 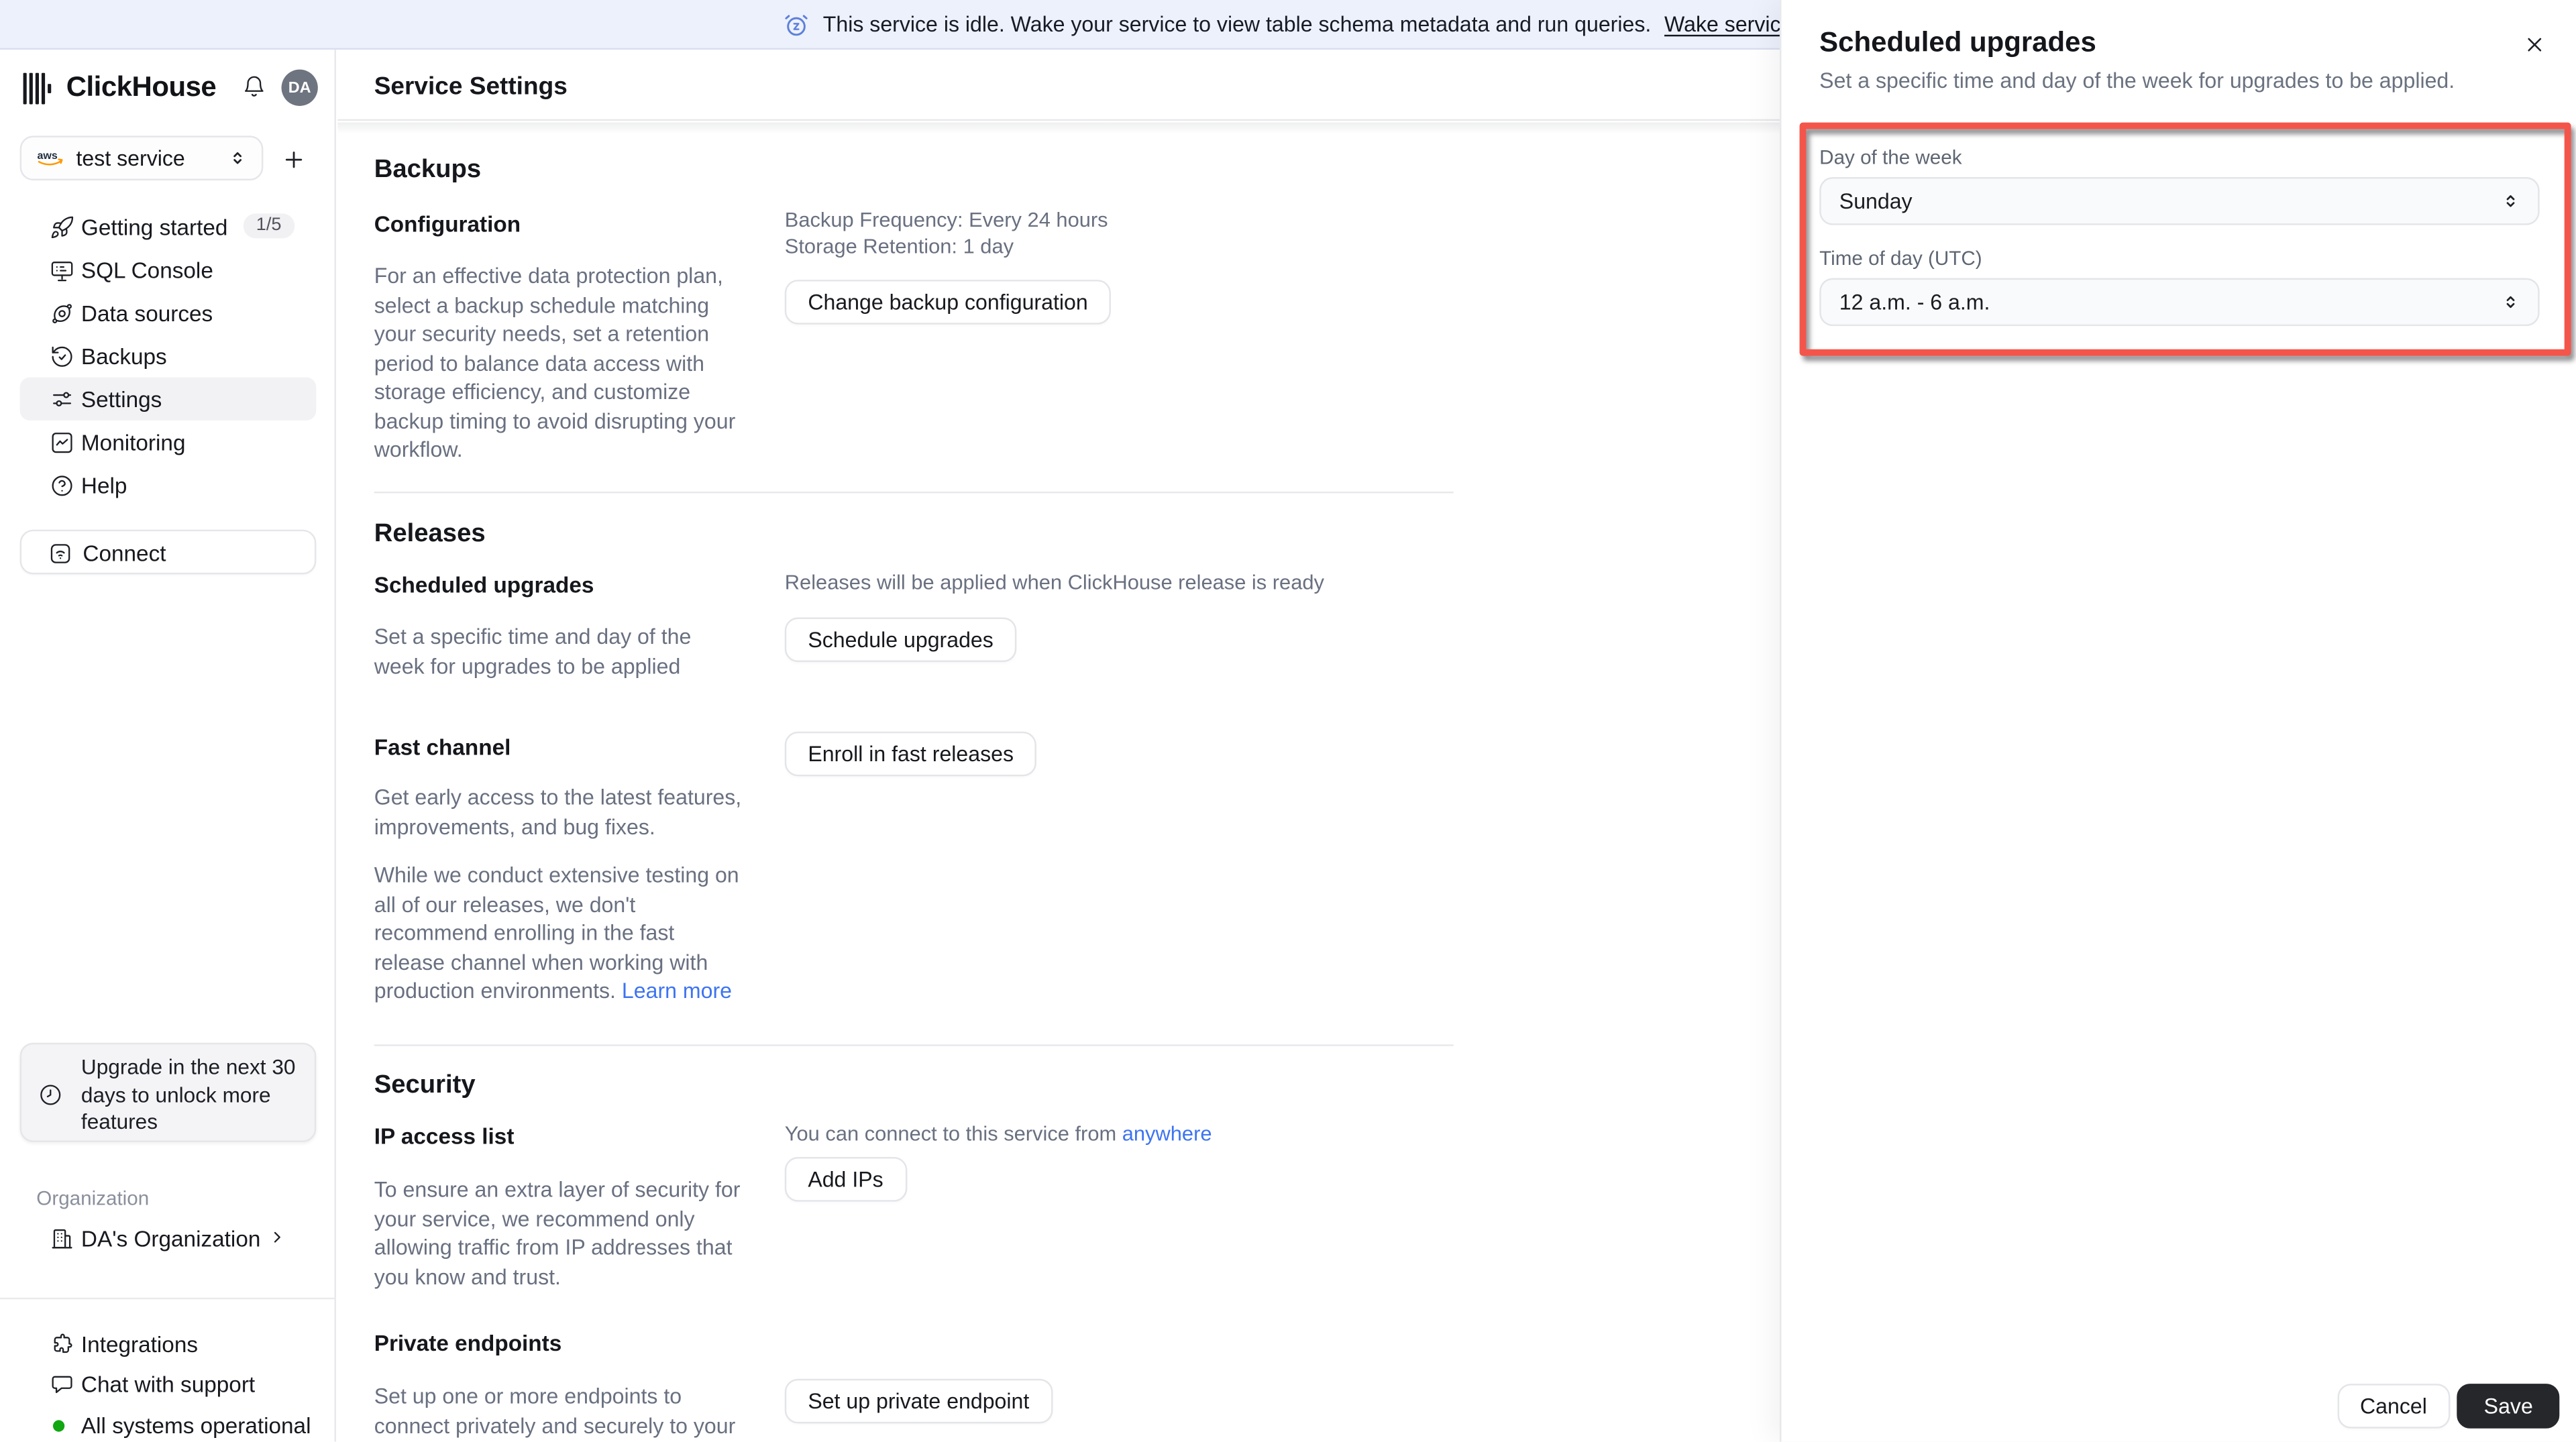 I want to click on sidebar-item-integrations: Integrations, so click(x=168, y=1344).